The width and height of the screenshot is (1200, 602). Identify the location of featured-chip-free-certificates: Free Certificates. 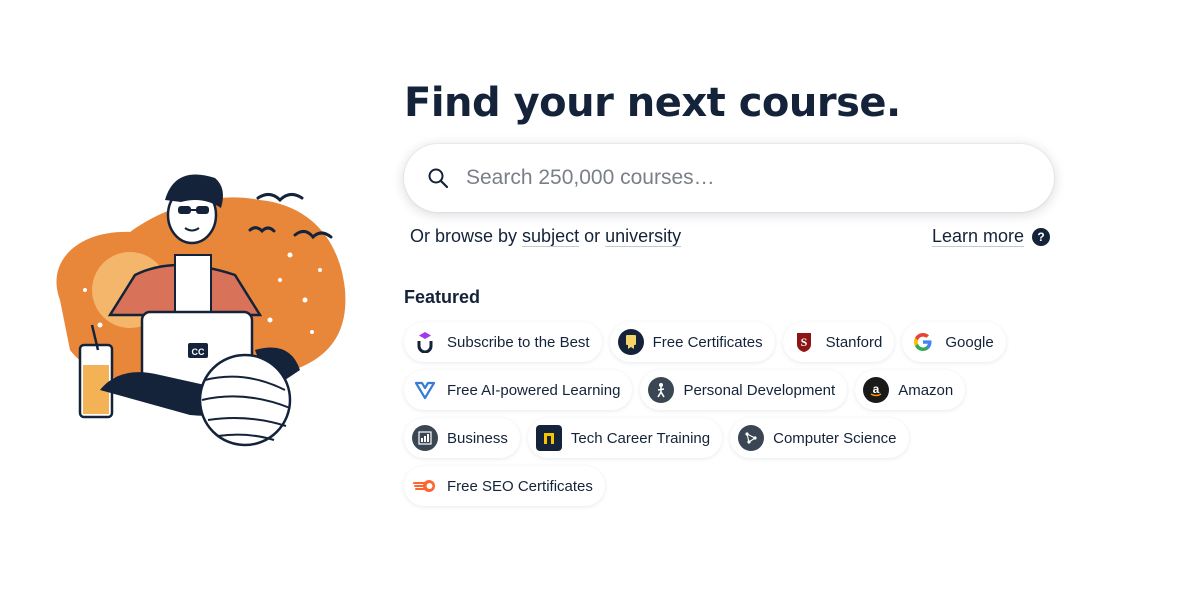
(692, 342).